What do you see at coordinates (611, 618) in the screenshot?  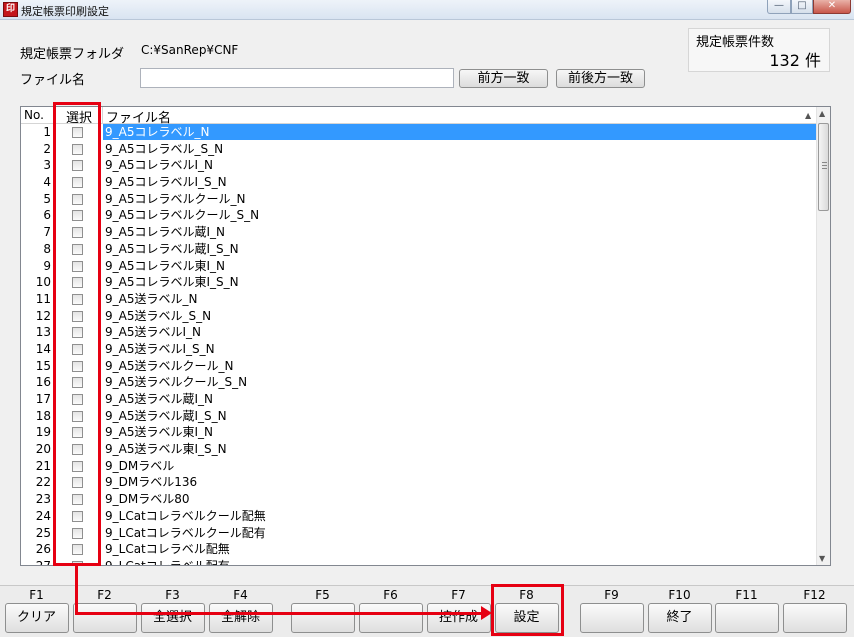 I see `f9-button` at bounding box center [611, 618].